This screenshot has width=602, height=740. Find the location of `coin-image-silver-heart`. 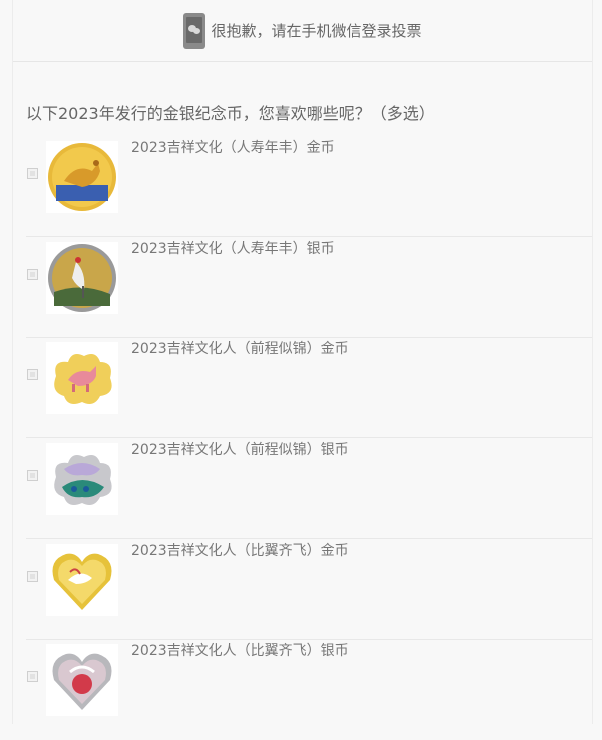

coin-image-silver-heart is located at coordinates (82, 680).